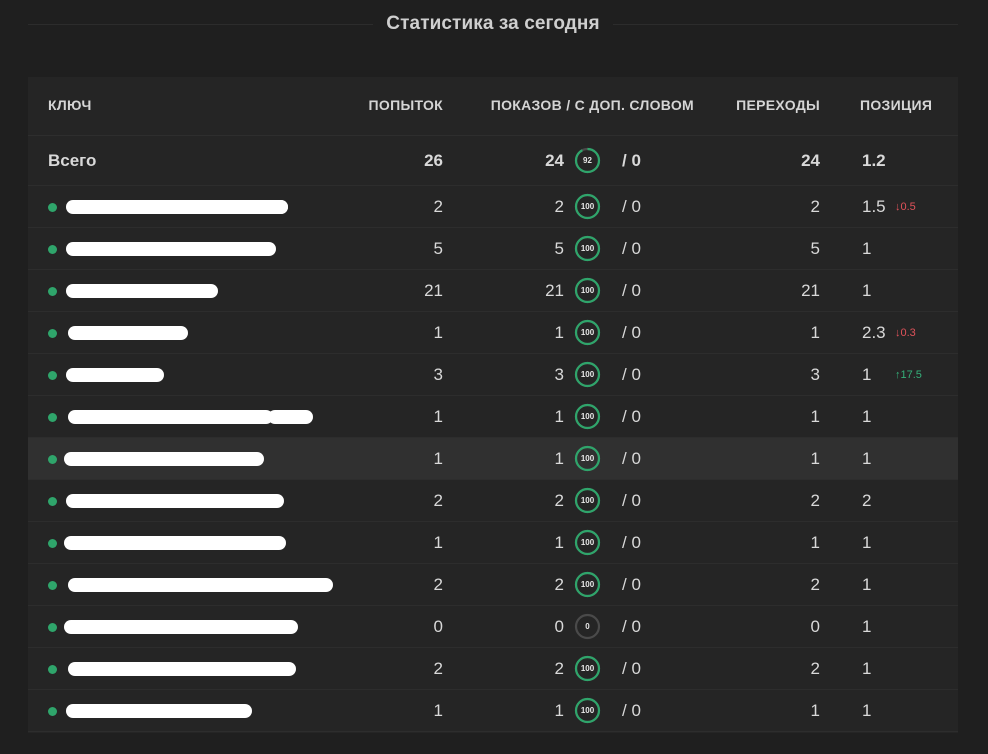 The height and width of the screenshot is (754, 988). What do you see at coordinates (559, 248) in the screenshot?
I see `impressions-value: 5` at bounding box center [559, 248].